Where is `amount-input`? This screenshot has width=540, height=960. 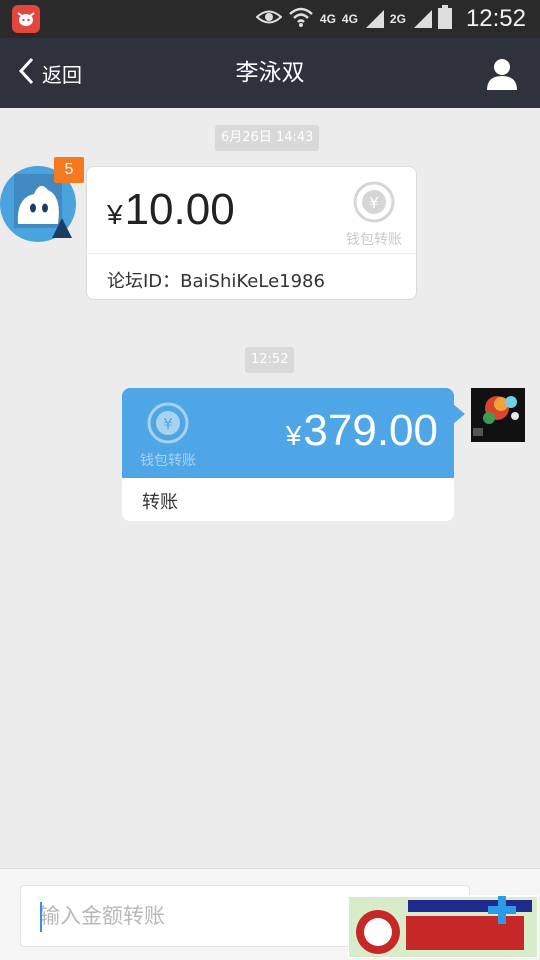 amount-input is located at coordinates (199, 916).